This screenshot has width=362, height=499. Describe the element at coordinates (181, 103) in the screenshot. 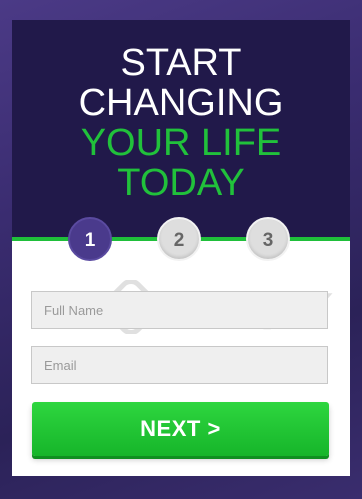

I see `headline-line-2: CHANGING` at that location.